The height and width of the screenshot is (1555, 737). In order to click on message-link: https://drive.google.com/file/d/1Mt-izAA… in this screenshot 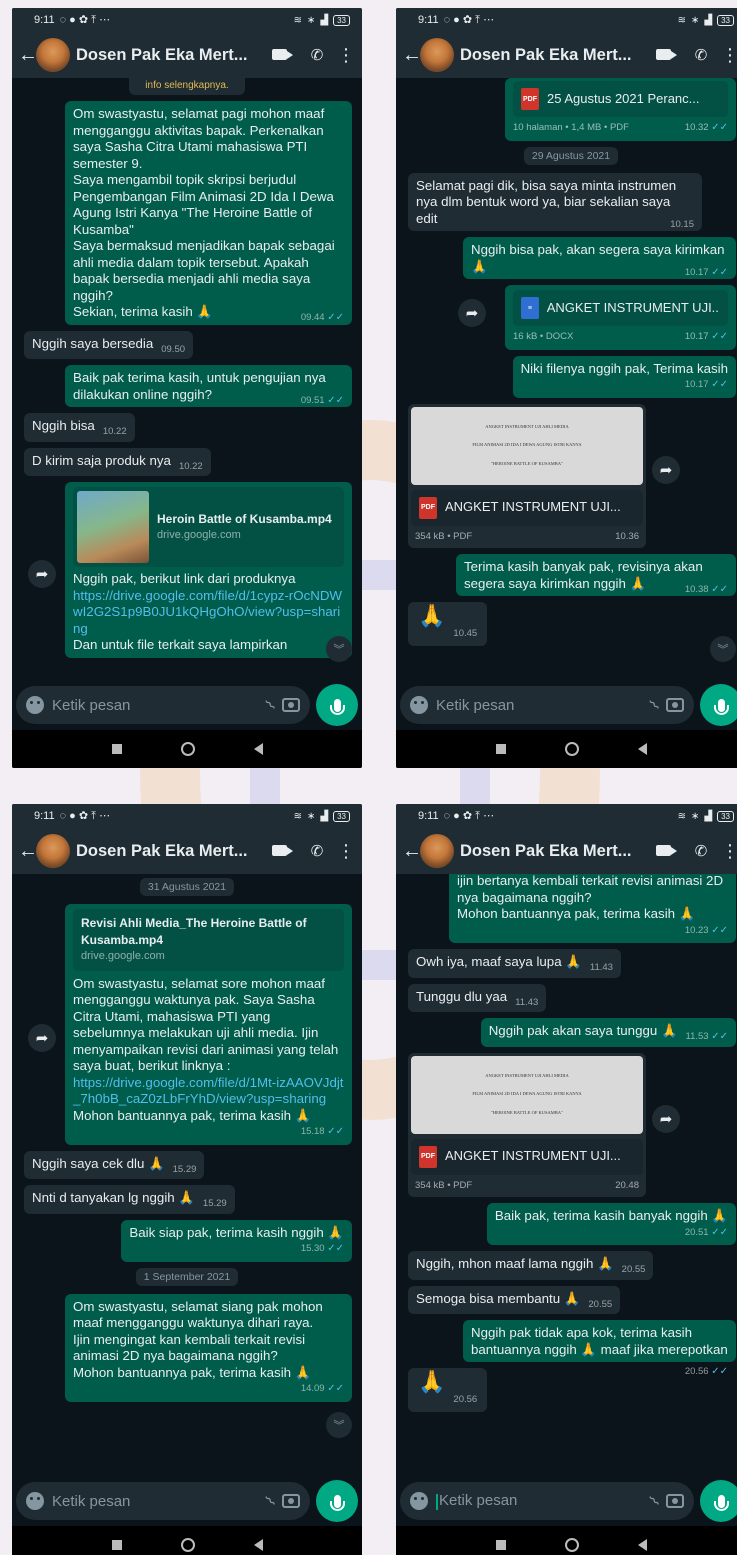, I will do `click(208, 1091)`.